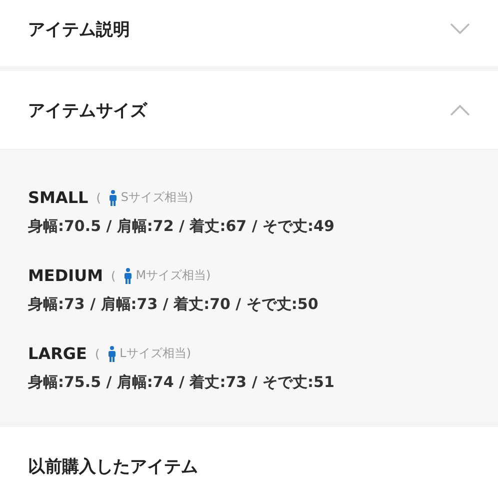  I want to click on size-note: Mサイズ相当), so click(173, 275).